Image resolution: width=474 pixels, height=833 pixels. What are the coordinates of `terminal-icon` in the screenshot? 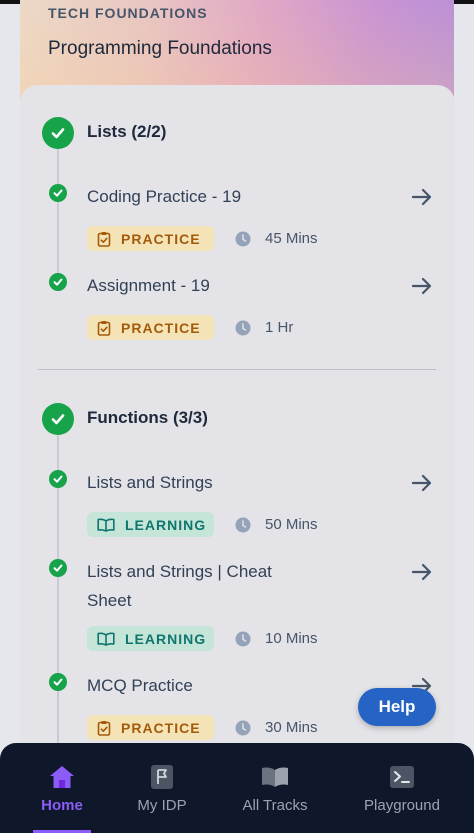 It's located at (402, 777).